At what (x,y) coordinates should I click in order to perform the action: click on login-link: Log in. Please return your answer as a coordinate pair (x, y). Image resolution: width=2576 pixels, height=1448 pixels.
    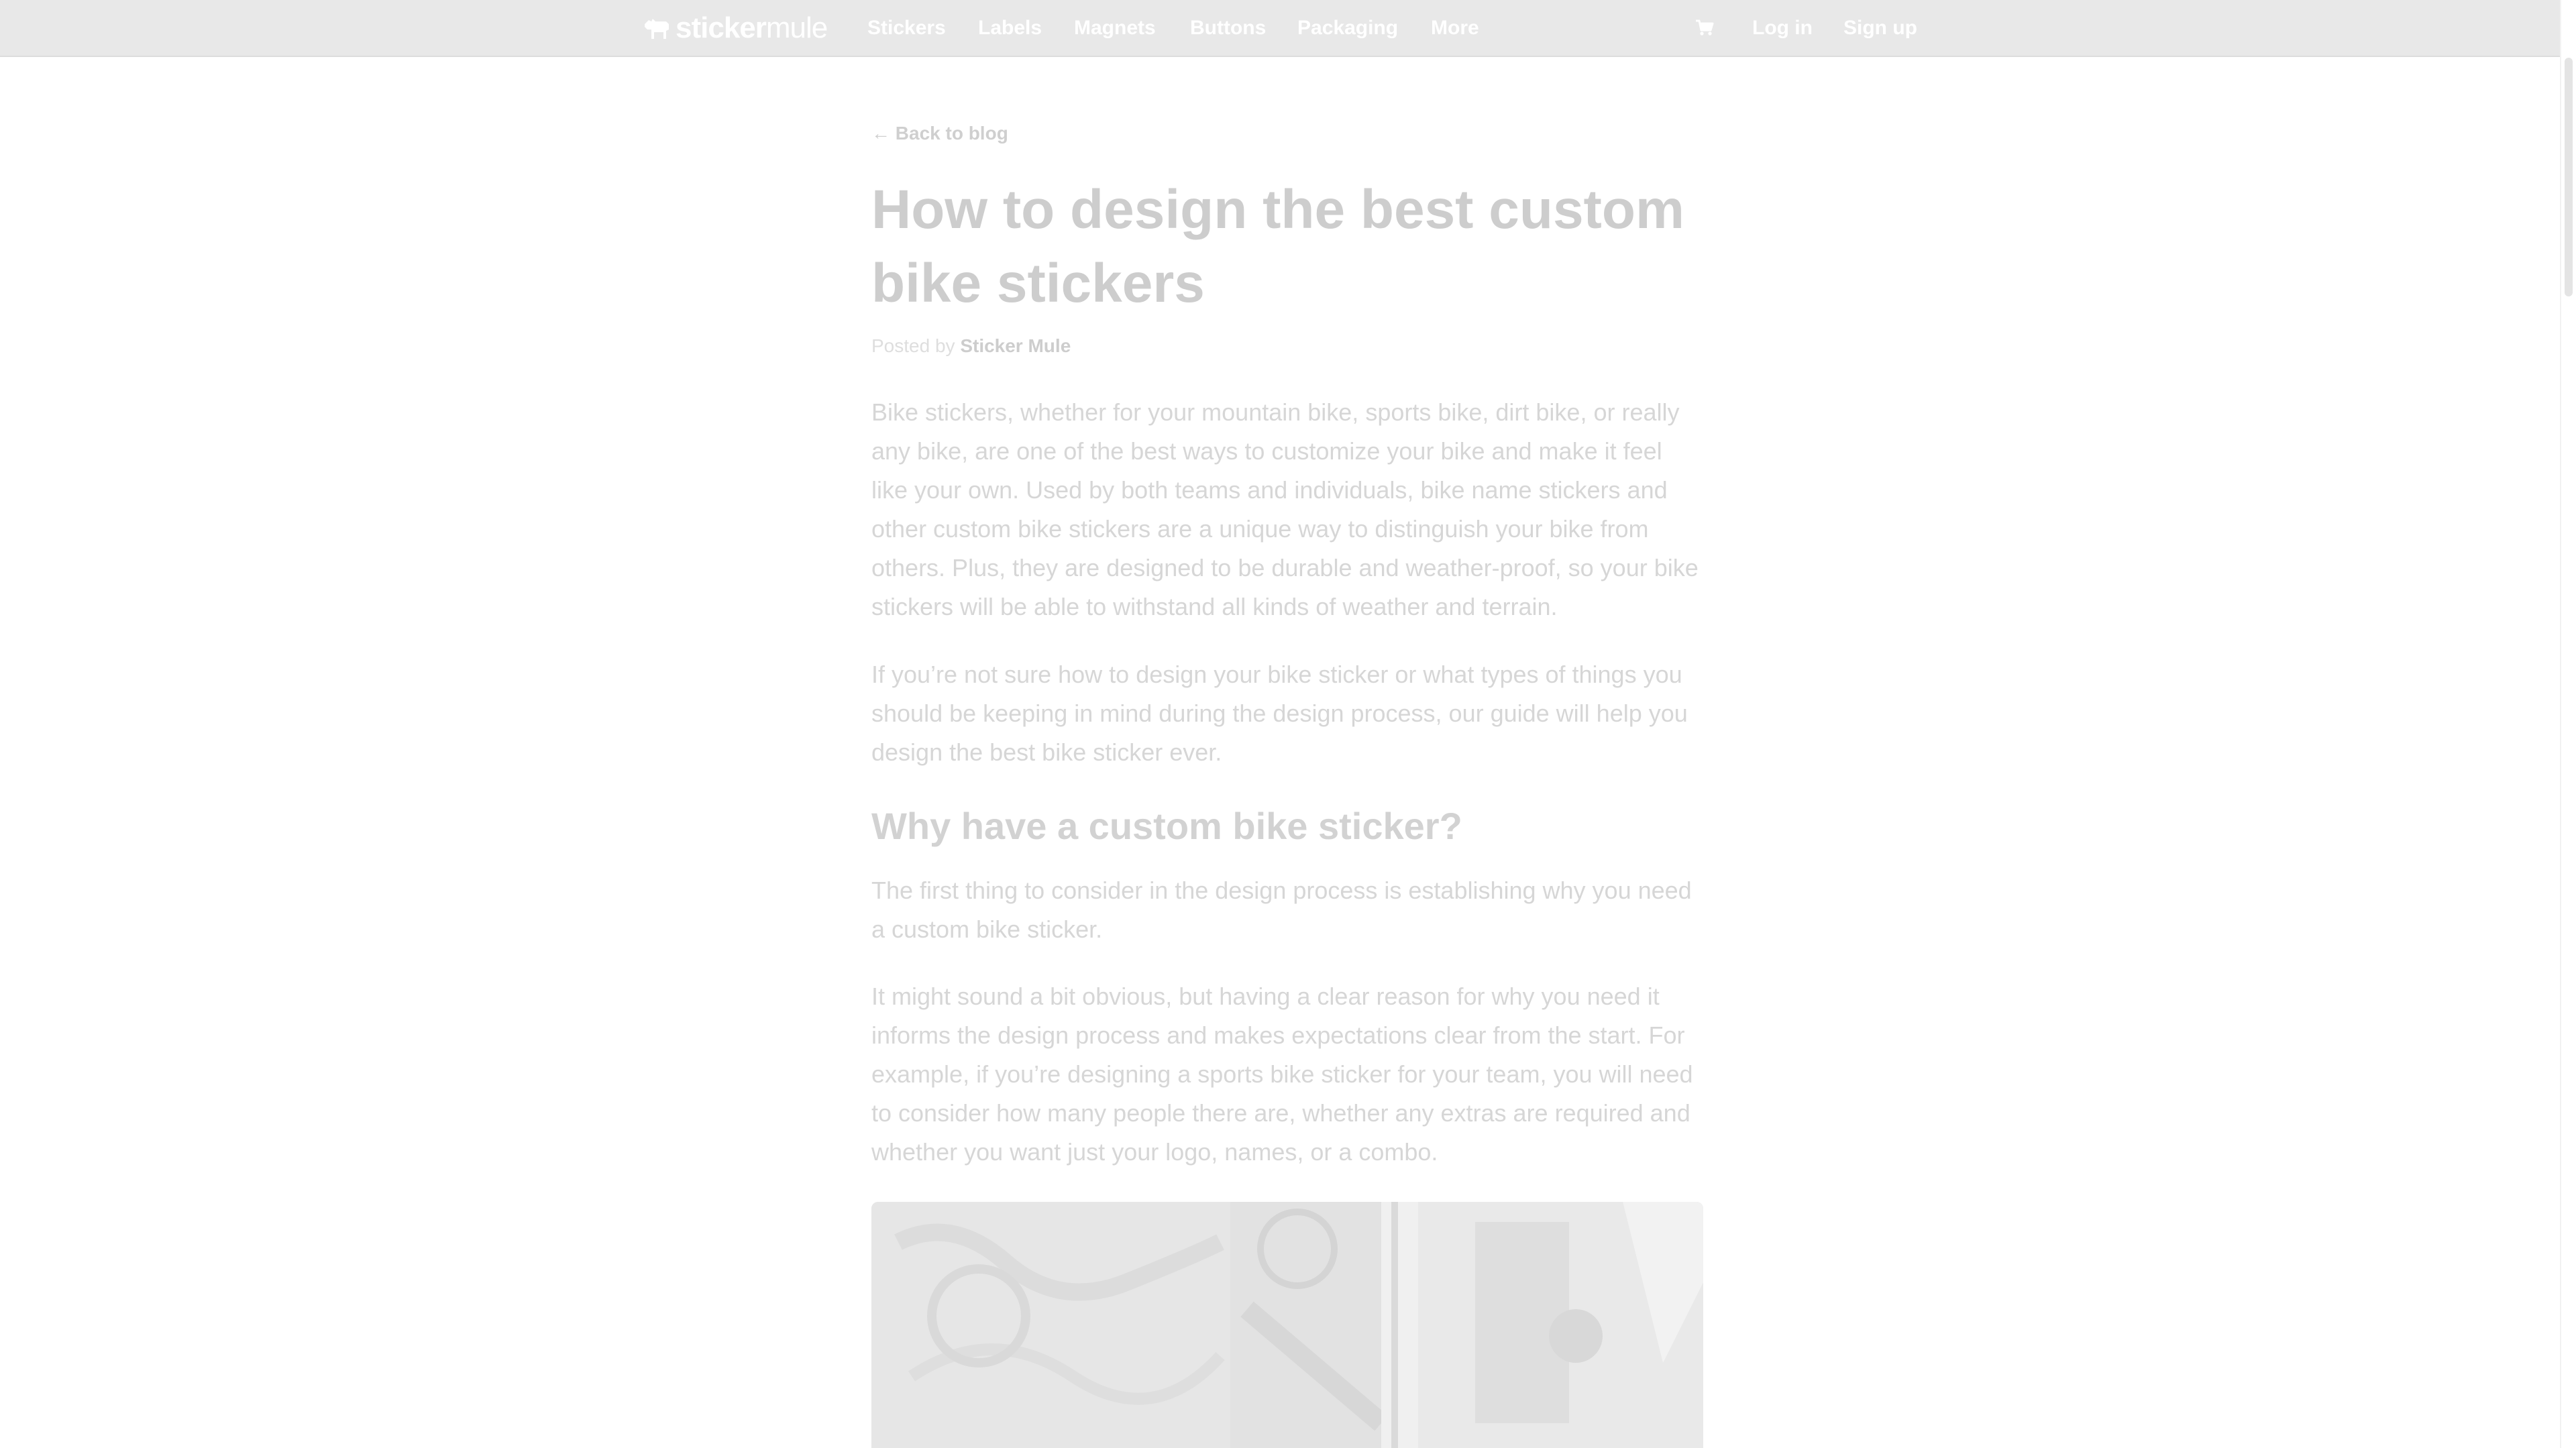
    Looking at the image, I should click on (1782, 28).